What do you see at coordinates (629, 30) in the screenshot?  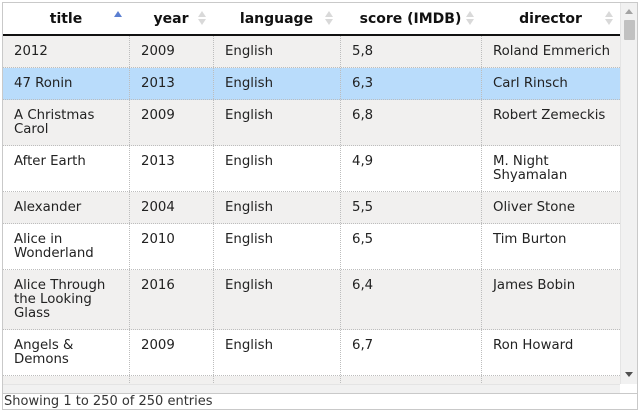 I see `scrollbar-thumb` at bounding box center [629, 30].